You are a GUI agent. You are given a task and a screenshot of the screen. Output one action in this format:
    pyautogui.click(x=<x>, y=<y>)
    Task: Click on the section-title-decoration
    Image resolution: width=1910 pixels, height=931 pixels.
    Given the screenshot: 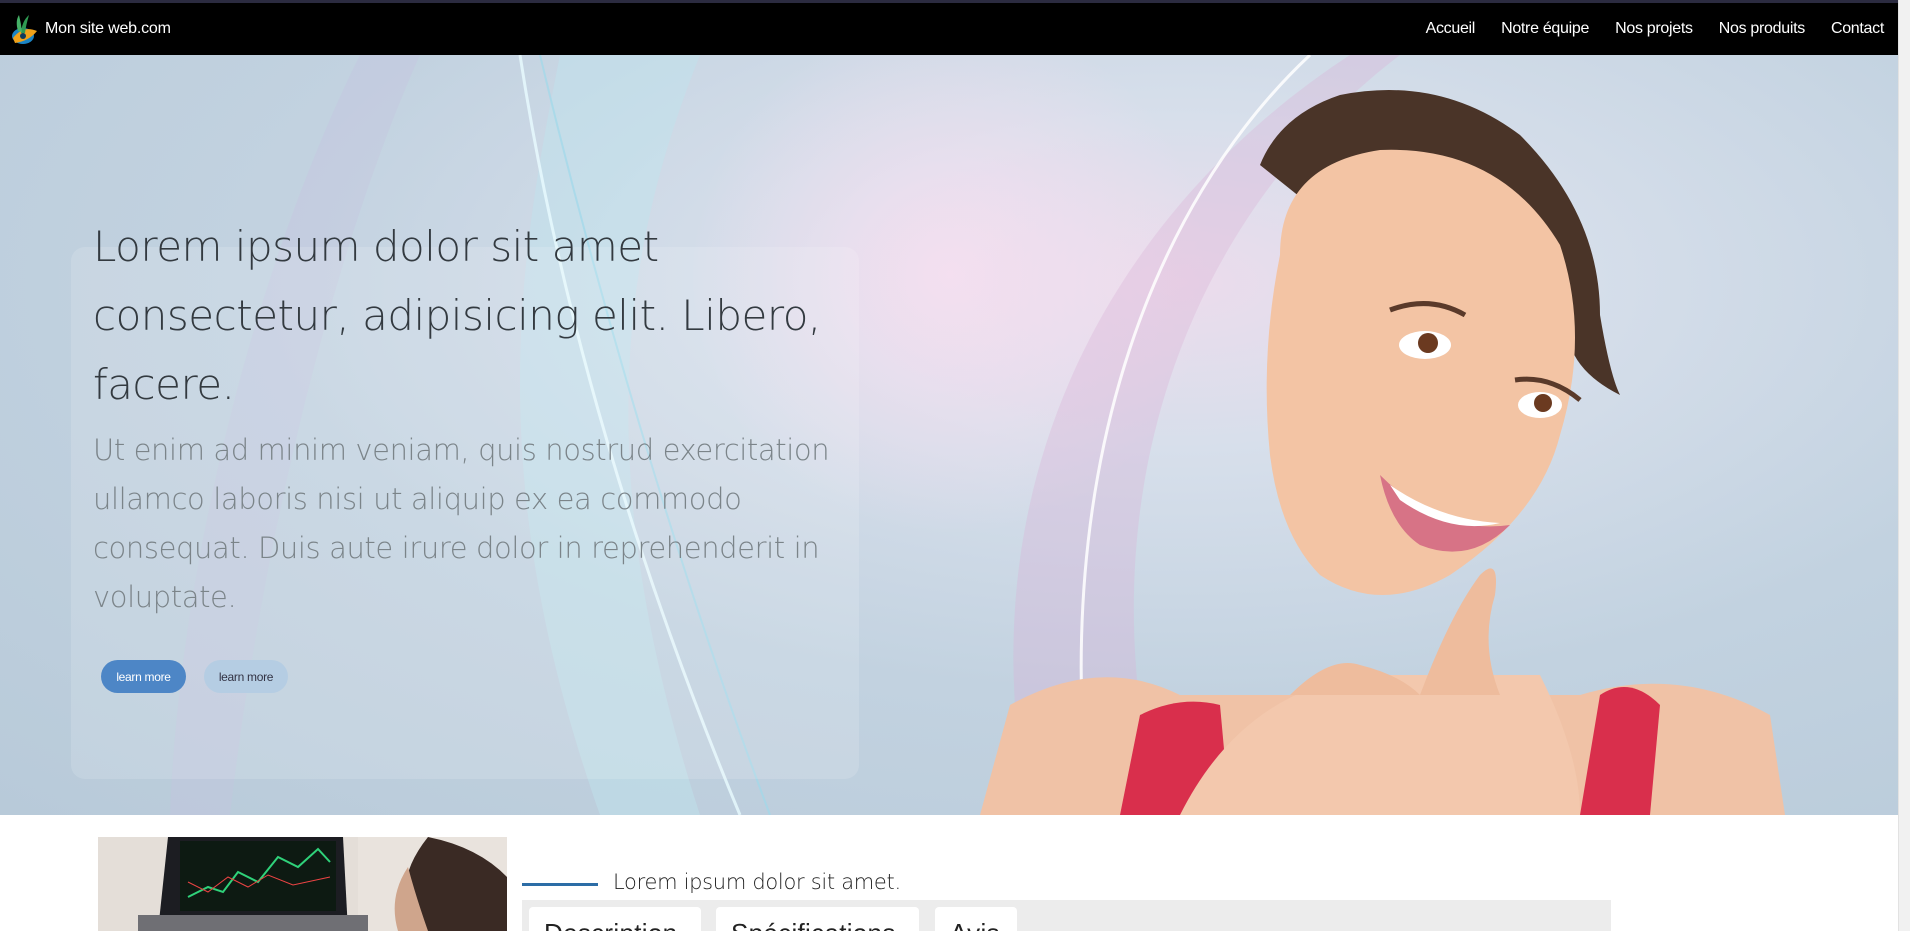 What is the action you would take?
    pyautogui.click(x=560, y=884)
    